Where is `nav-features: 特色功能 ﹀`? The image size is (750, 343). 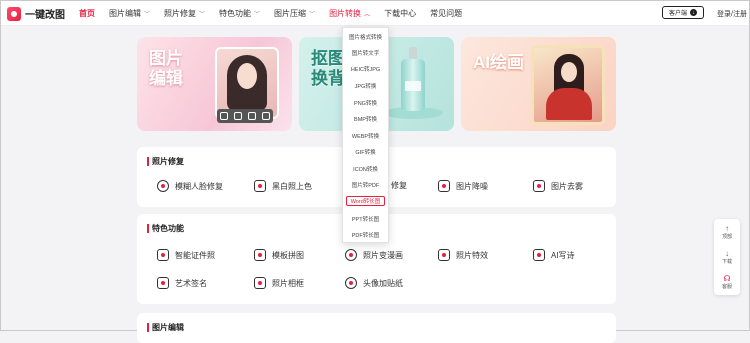
nav-features: 特色功能 ﹀ is located at coordinates (239, 13).